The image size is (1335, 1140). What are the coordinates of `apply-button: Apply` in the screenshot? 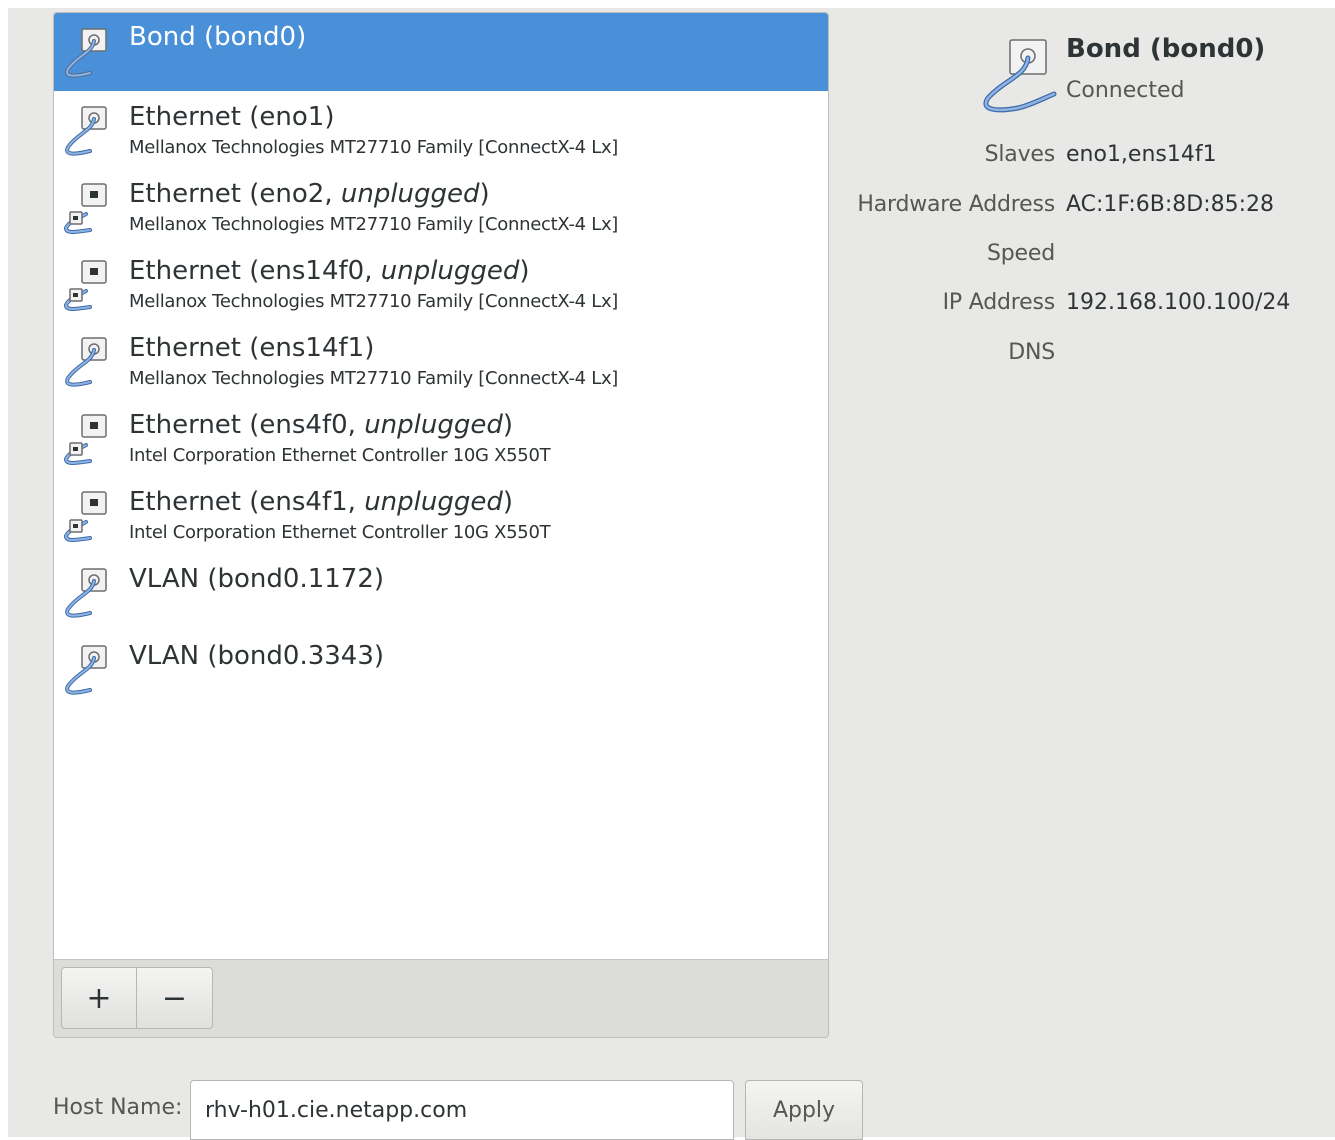 It's located at (804, 1110).